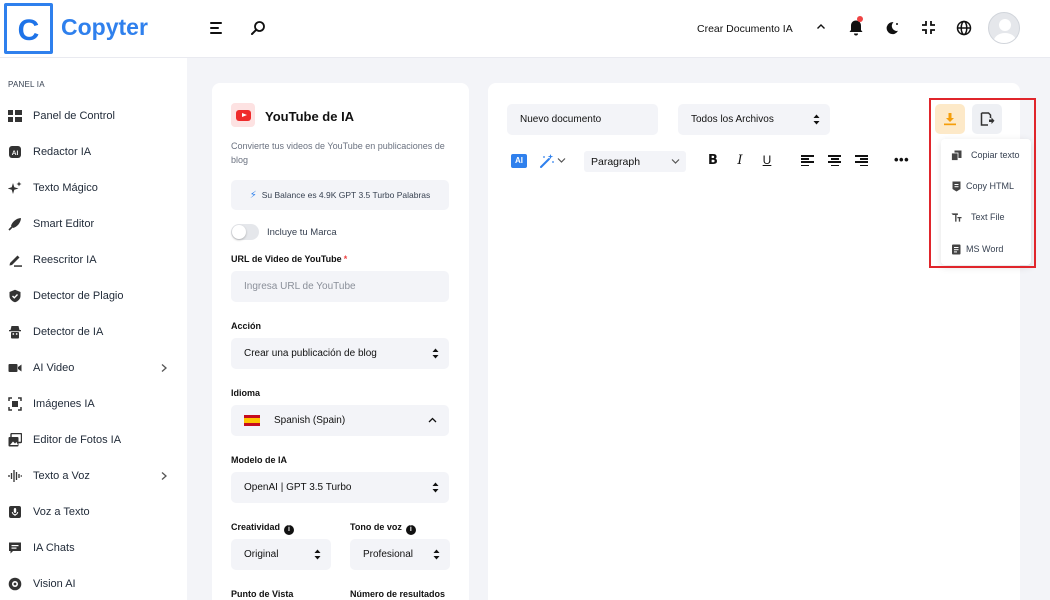 This screenshot has width=1050, height=600. What do you see at coordinates (78, 296) in the screenshot?
I see `sidebar-item-label: Detector de Plagio` at bounding box center [78, 296].